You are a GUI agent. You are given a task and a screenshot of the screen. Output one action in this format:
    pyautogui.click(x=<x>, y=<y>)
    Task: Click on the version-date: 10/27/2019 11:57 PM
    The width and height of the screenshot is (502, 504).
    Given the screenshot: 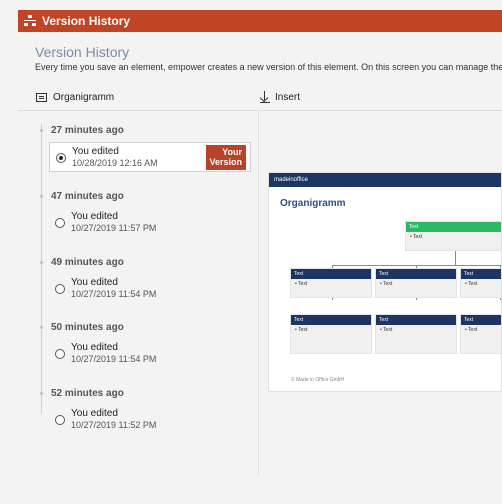 What is the action you would take?
    pyautogui.click(x=114, y=228)
    